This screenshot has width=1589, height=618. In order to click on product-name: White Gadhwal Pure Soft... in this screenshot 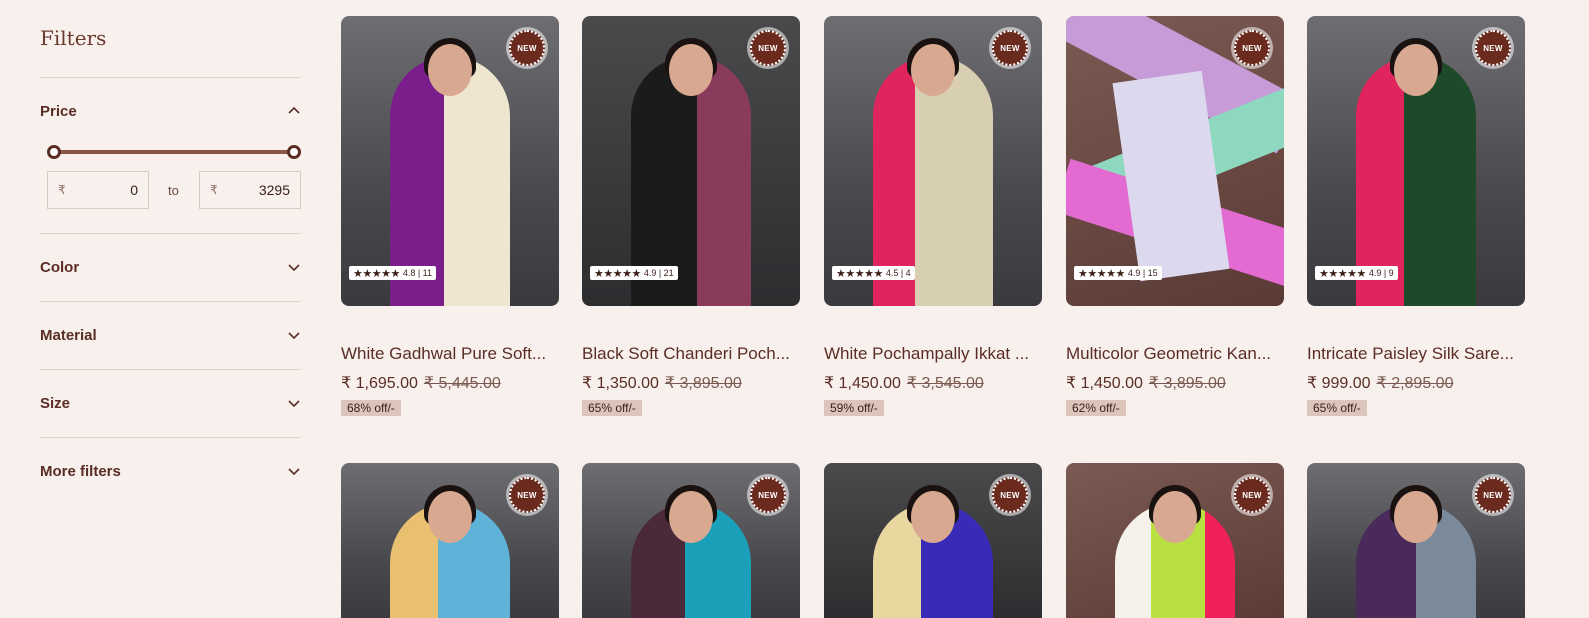, I will do `click(450, 354)`.